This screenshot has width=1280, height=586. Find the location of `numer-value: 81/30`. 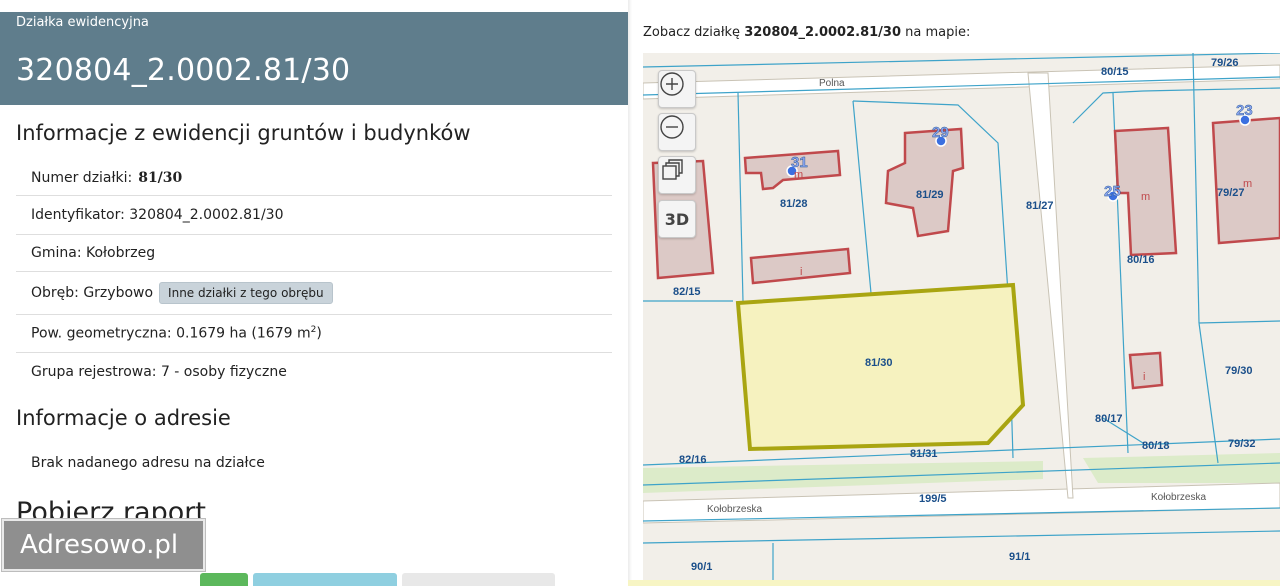

numer-value: 81/30 is located at coordinates (160, 177).